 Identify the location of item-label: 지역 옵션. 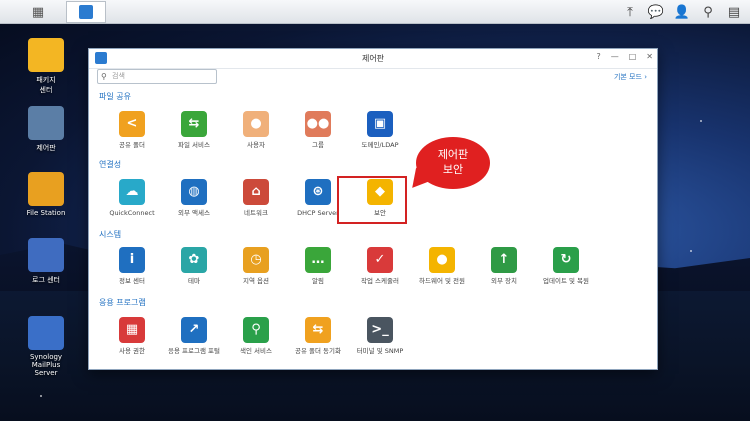
(256, 281).